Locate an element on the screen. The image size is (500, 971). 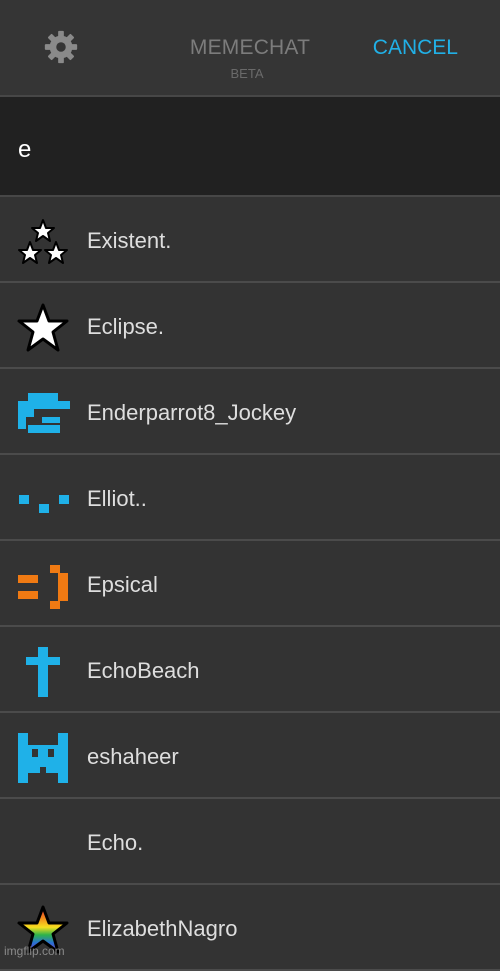
list-item: Eclipse. is located at coordinates (250, 326).